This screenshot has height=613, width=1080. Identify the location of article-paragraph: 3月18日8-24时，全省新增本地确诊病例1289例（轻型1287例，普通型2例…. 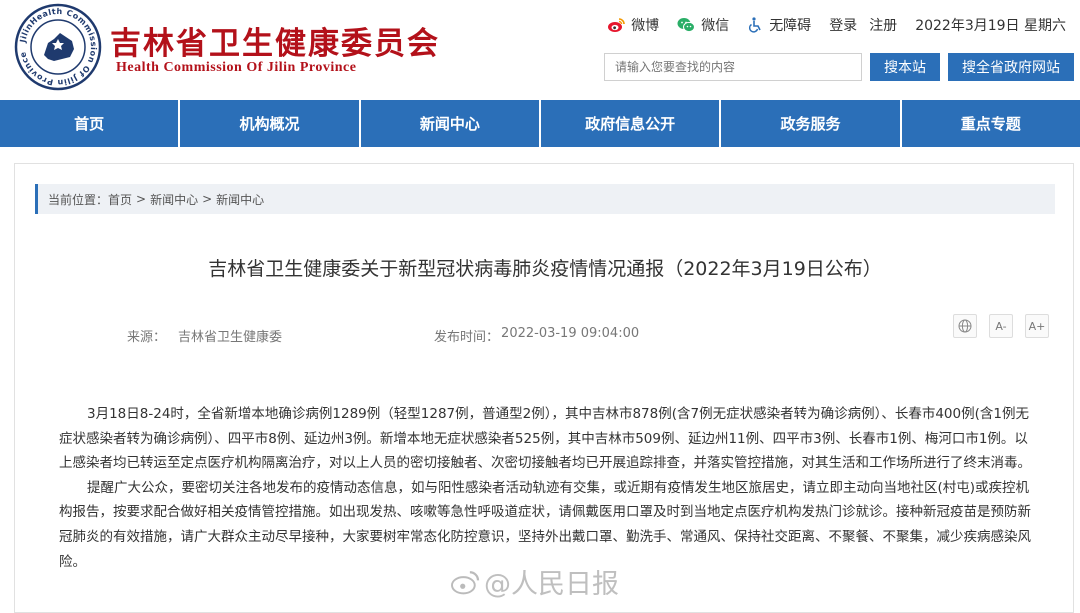
(545, 439).